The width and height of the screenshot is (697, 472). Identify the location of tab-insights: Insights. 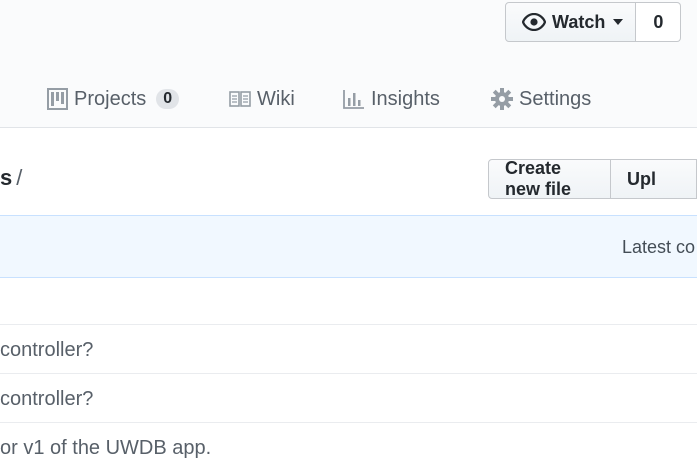
(391, 99).